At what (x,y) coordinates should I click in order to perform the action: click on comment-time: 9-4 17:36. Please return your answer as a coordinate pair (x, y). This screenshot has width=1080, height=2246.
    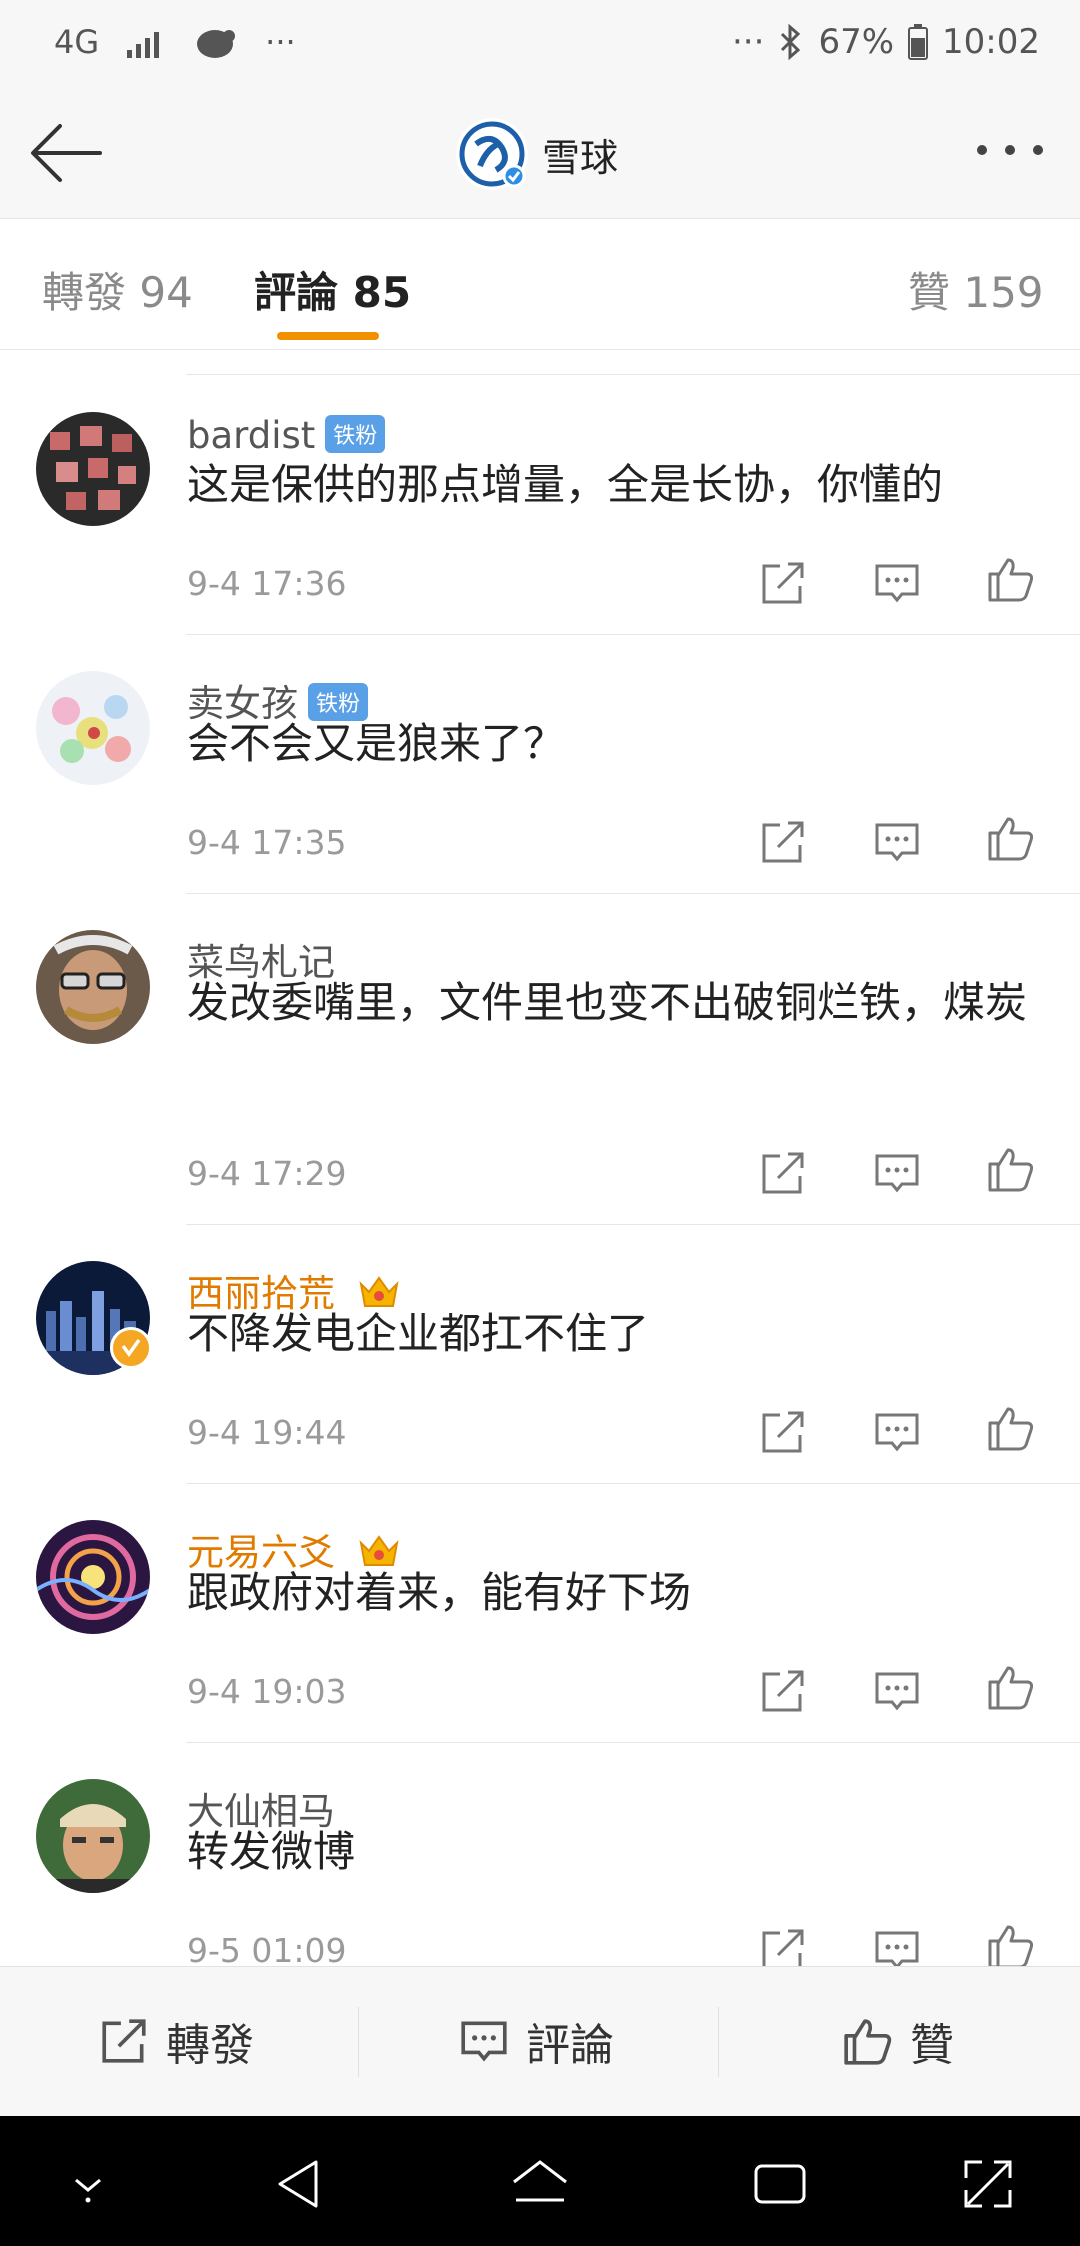
    Looking at the image, I should click on (267, 583).